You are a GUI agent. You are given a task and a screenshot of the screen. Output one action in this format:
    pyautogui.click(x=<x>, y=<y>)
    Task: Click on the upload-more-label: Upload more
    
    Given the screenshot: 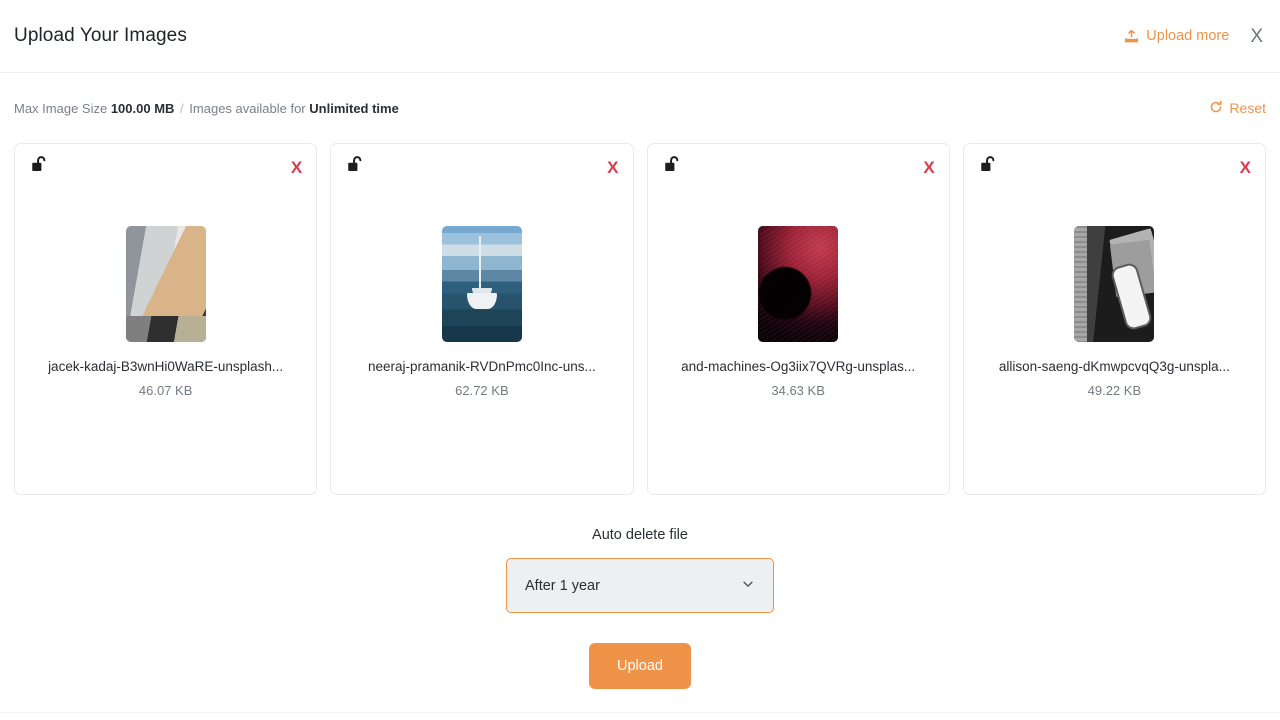 What is the action you would take?
    pyautogui.click(x=1188, y=36)
    